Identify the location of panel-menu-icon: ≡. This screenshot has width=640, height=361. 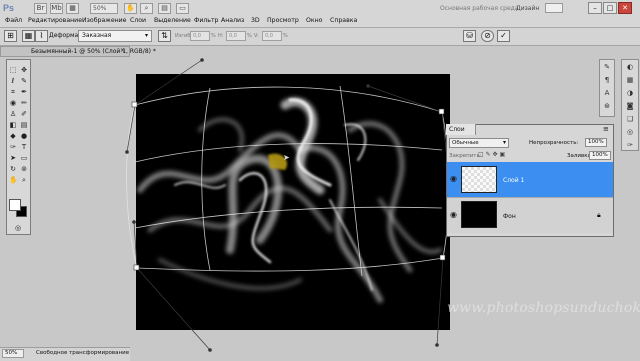
(606, 129).